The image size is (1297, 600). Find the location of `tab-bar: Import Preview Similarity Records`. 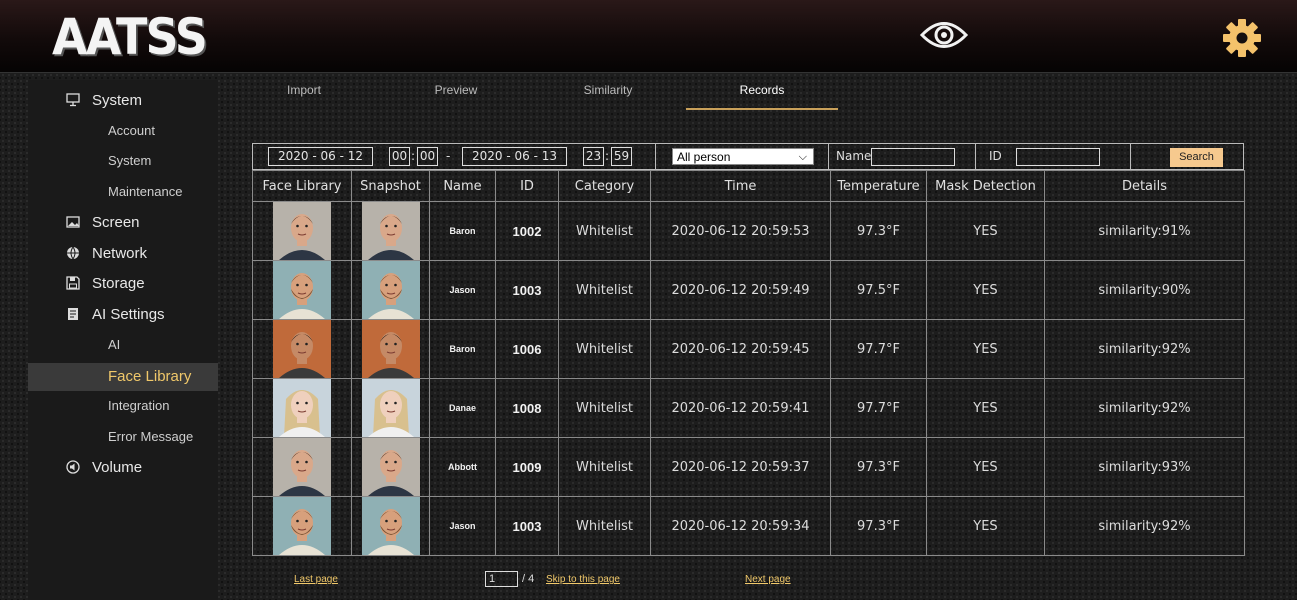

tab-bar: Import Preview Similarity Records is located at coordinates (761, 91).